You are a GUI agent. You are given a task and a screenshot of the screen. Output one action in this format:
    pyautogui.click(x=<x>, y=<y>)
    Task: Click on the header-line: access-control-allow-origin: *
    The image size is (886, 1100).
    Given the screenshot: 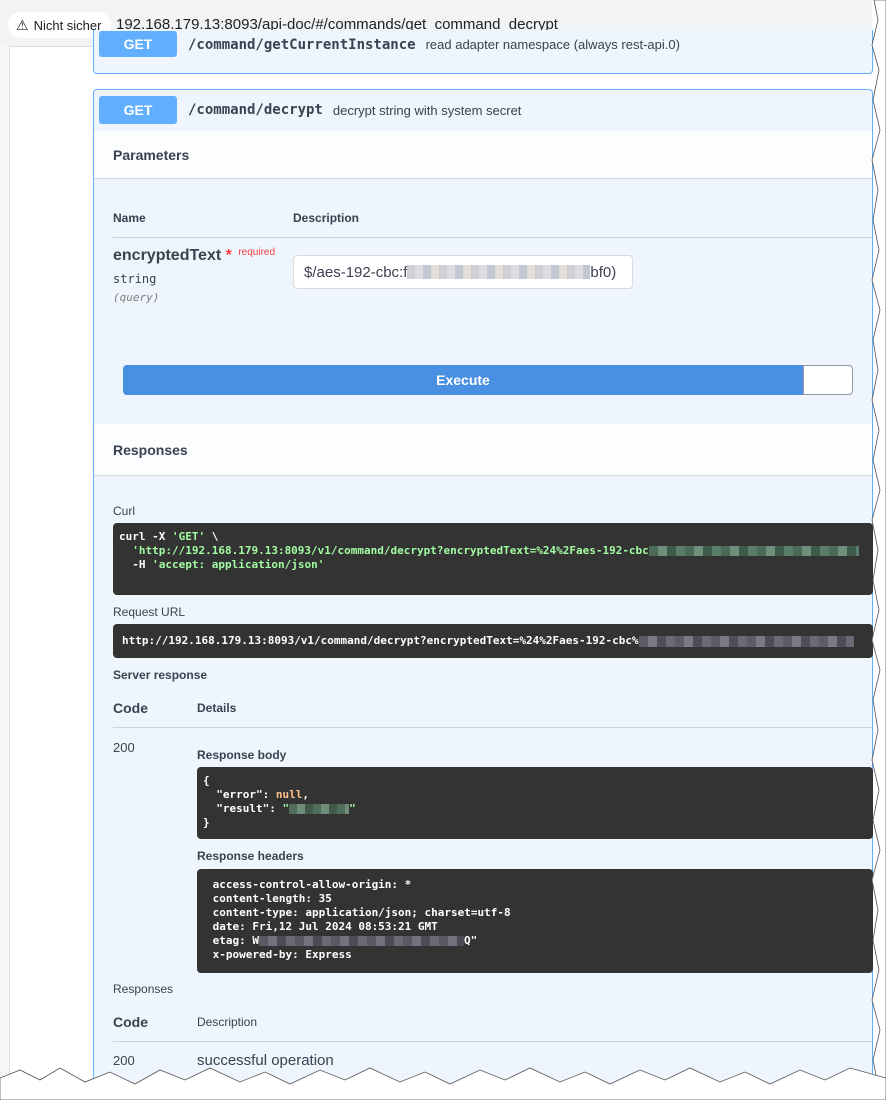 What is the action you would take?
    pyautogui.click(x=309, y=884)
    